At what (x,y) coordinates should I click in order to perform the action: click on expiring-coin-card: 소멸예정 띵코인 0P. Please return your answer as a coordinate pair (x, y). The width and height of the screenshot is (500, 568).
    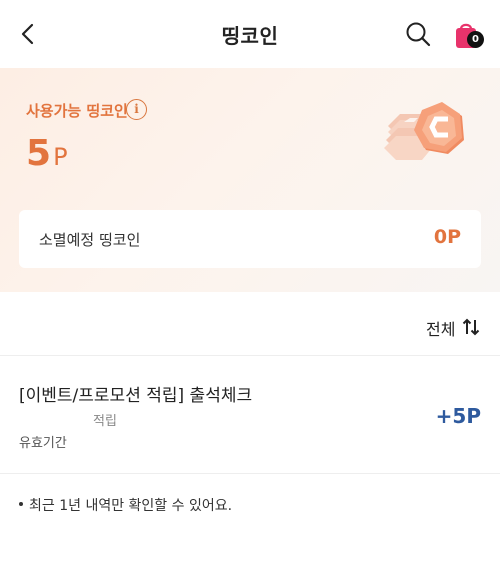
    Looking at the image, I should click on (250, 239).